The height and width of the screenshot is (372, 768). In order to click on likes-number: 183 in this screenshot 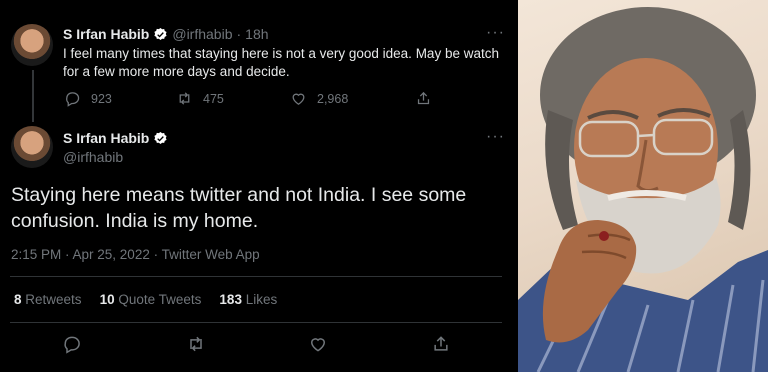, I will do `click(230, 299)`.